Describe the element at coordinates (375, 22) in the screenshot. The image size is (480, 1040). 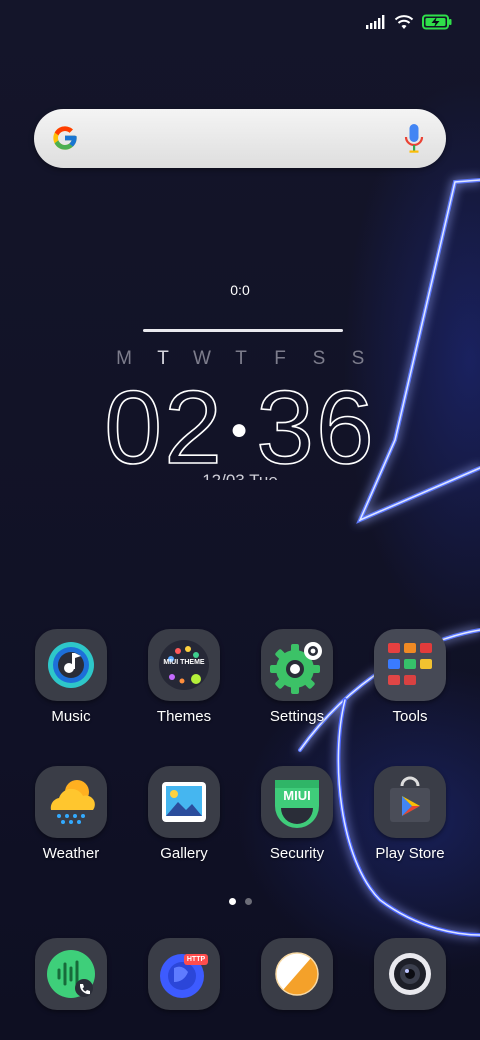
I see `signal-icon` at that location.